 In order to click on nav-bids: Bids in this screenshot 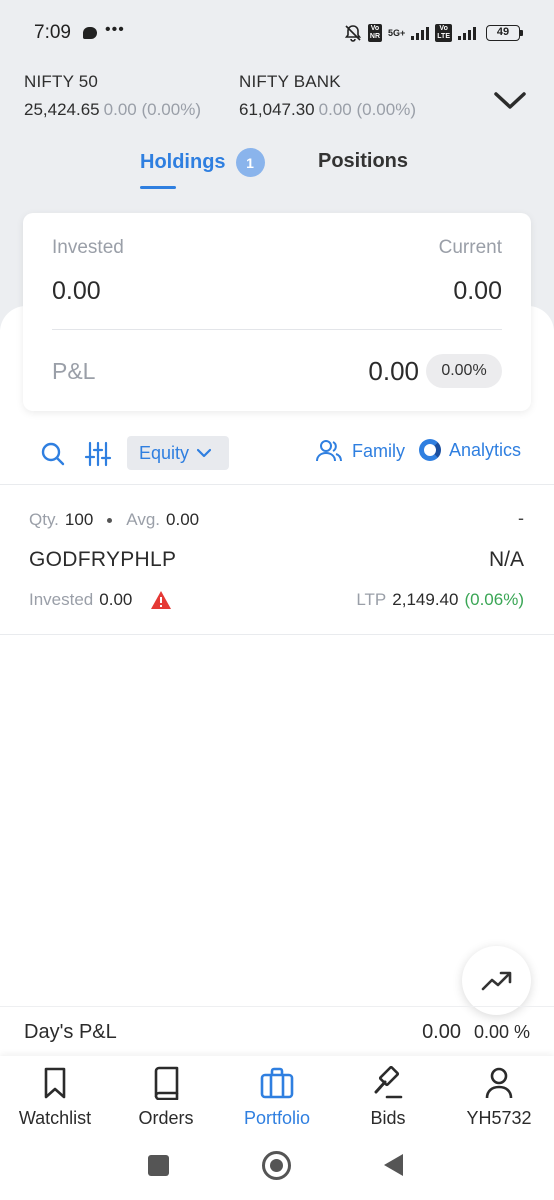, I will do `click(388, 1097)`.